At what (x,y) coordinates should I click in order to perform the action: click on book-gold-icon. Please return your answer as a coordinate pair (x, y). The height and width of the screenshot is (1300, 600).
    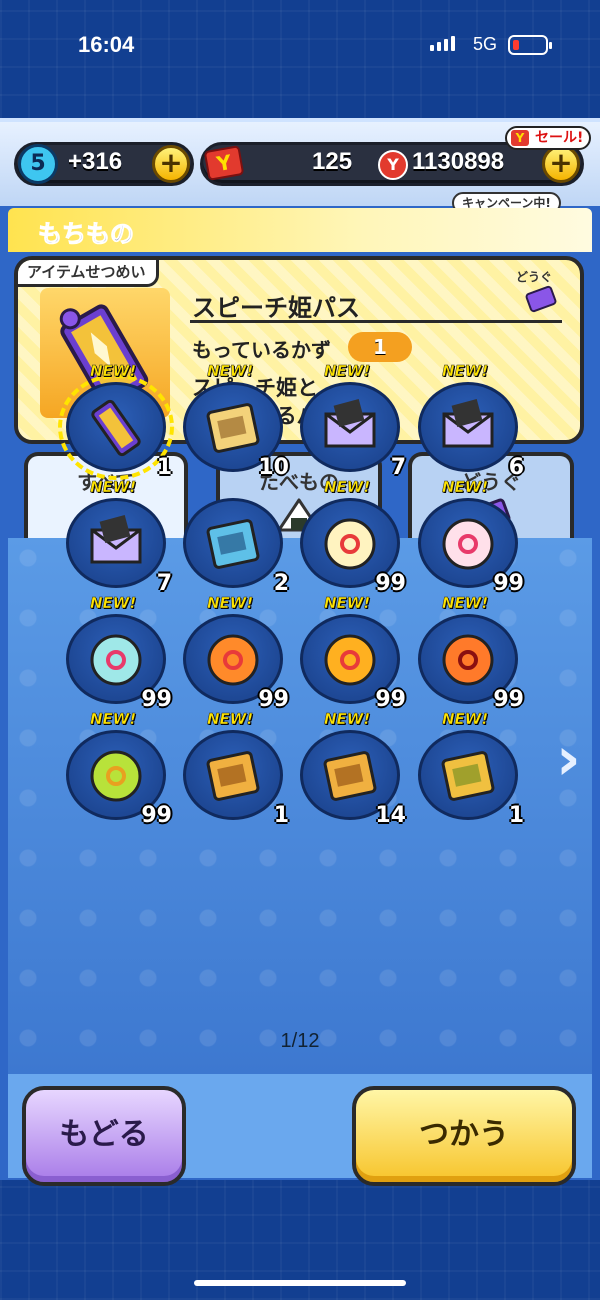
    Looking at the image, I should click on (350, 776).